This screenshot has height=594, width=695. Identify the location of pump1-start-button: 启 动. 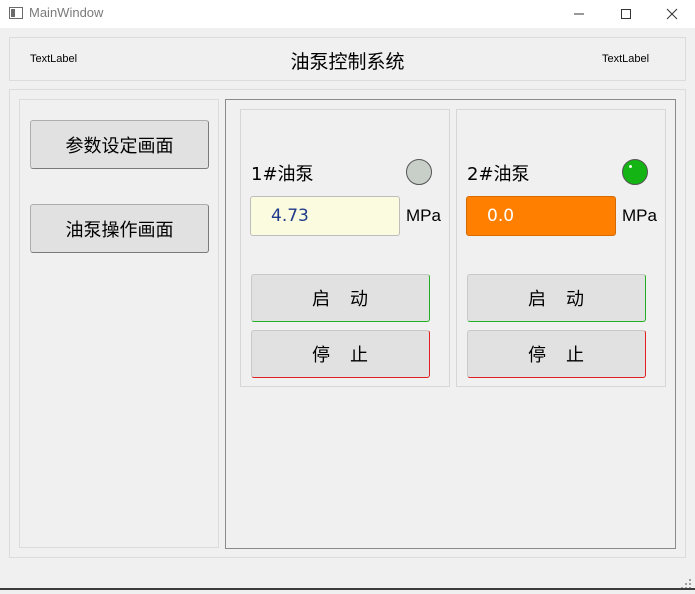
(340, 298).